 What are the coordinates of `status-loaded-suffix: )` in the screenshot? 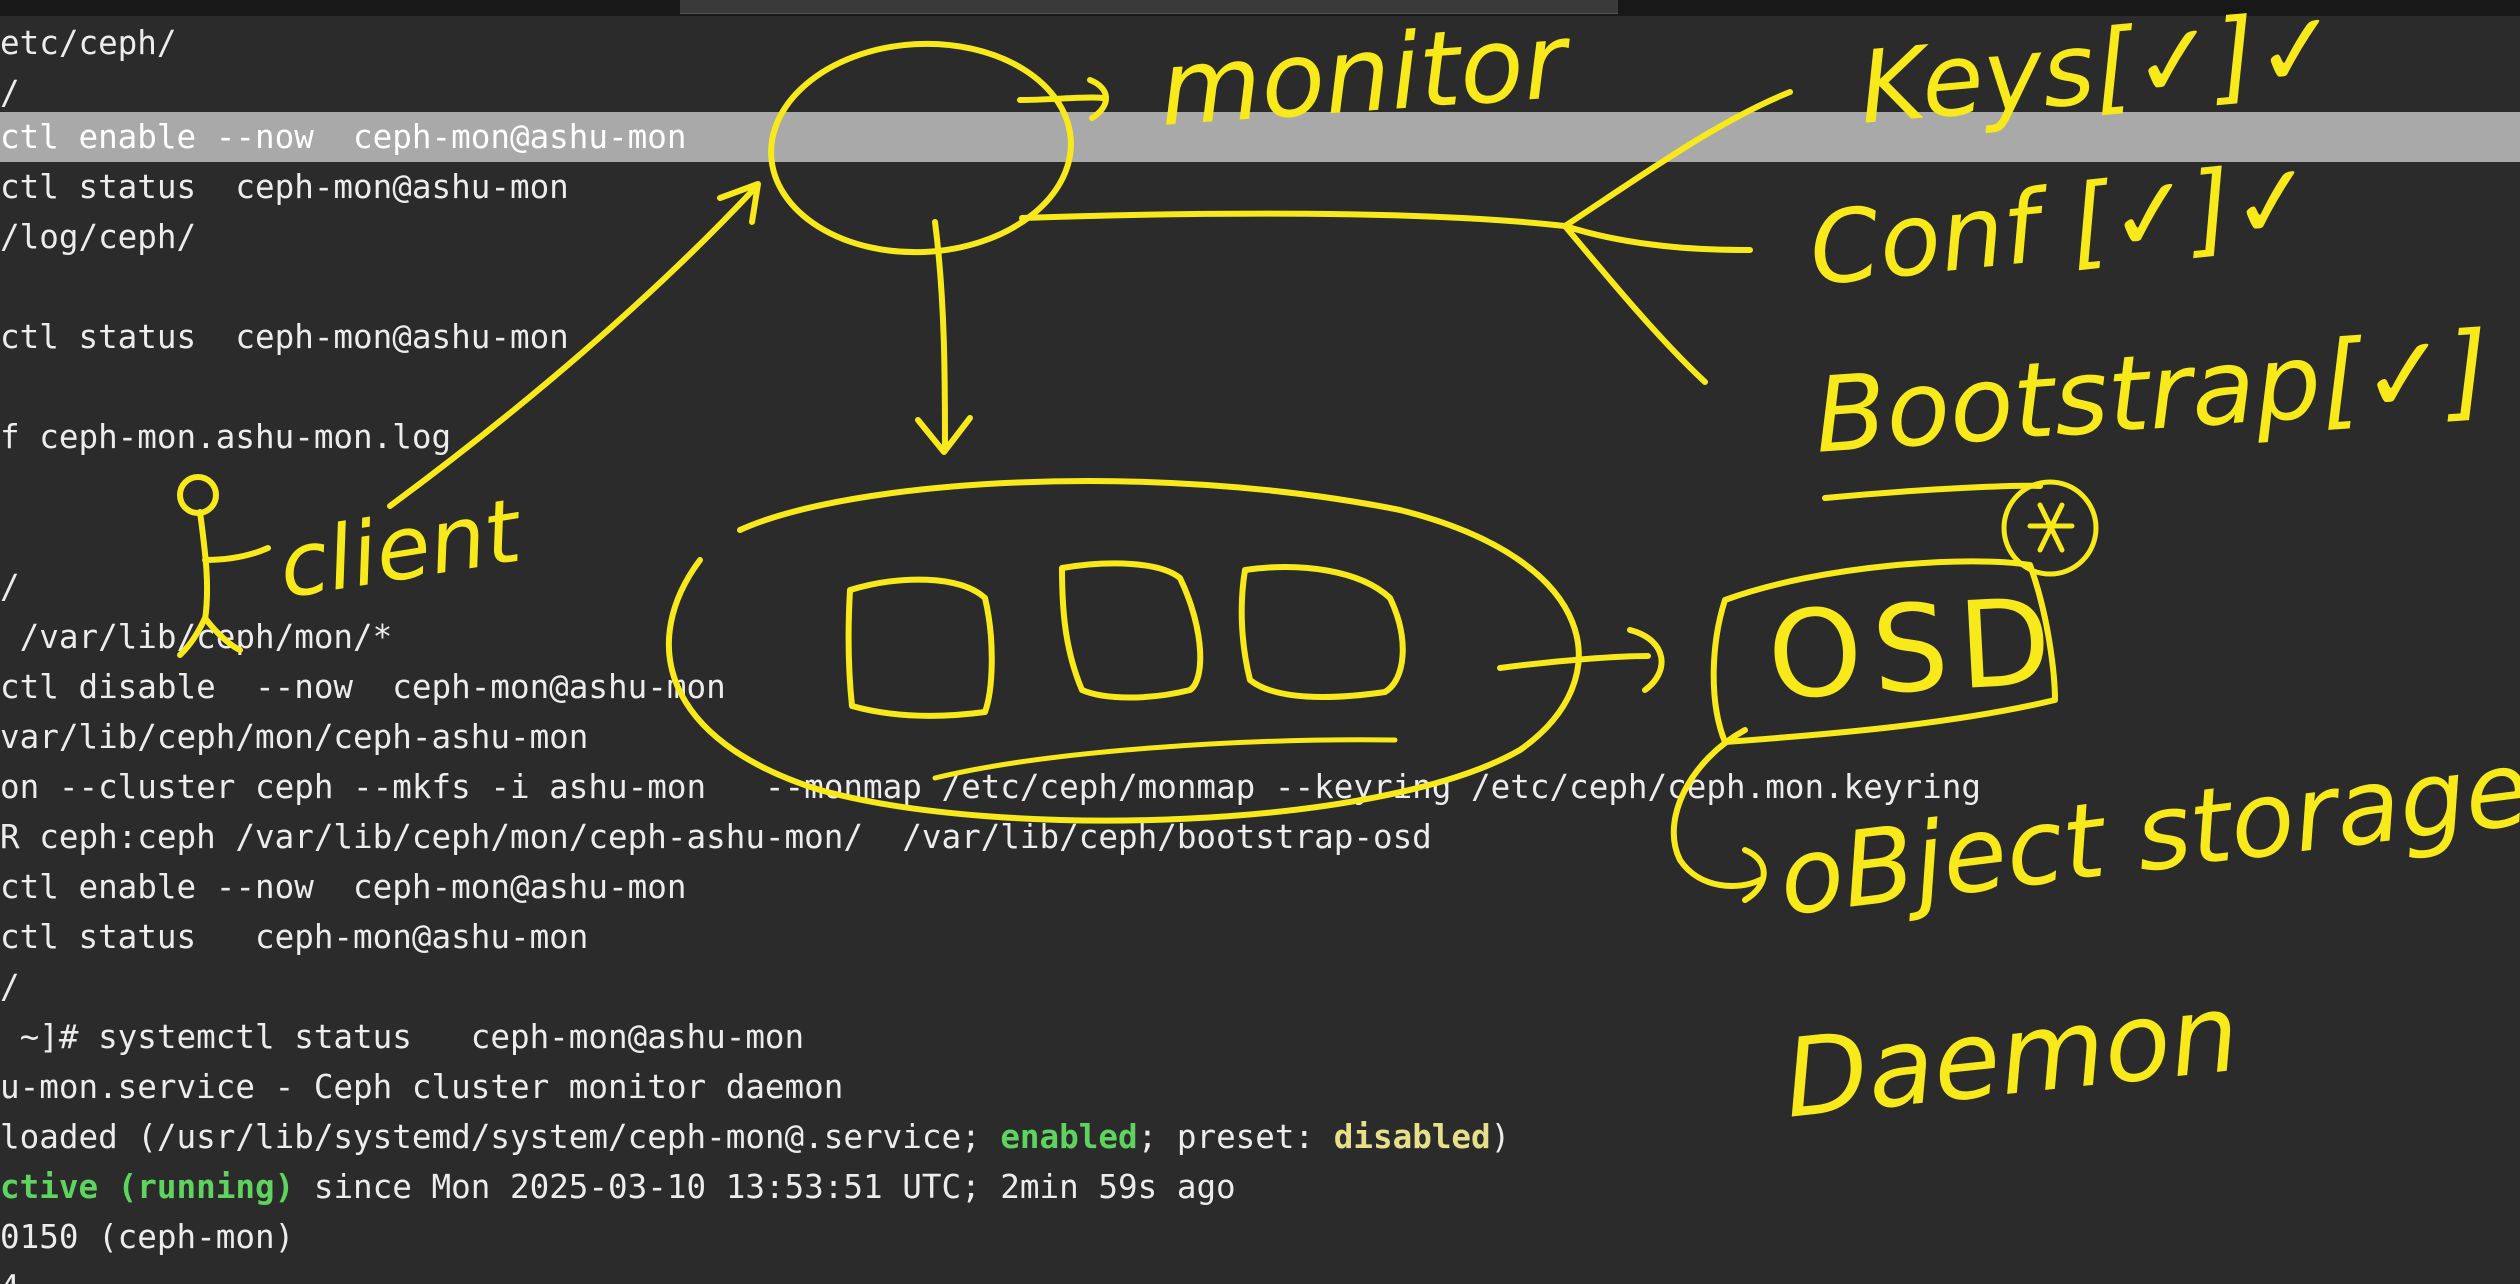 It's located at (1500, 1137).